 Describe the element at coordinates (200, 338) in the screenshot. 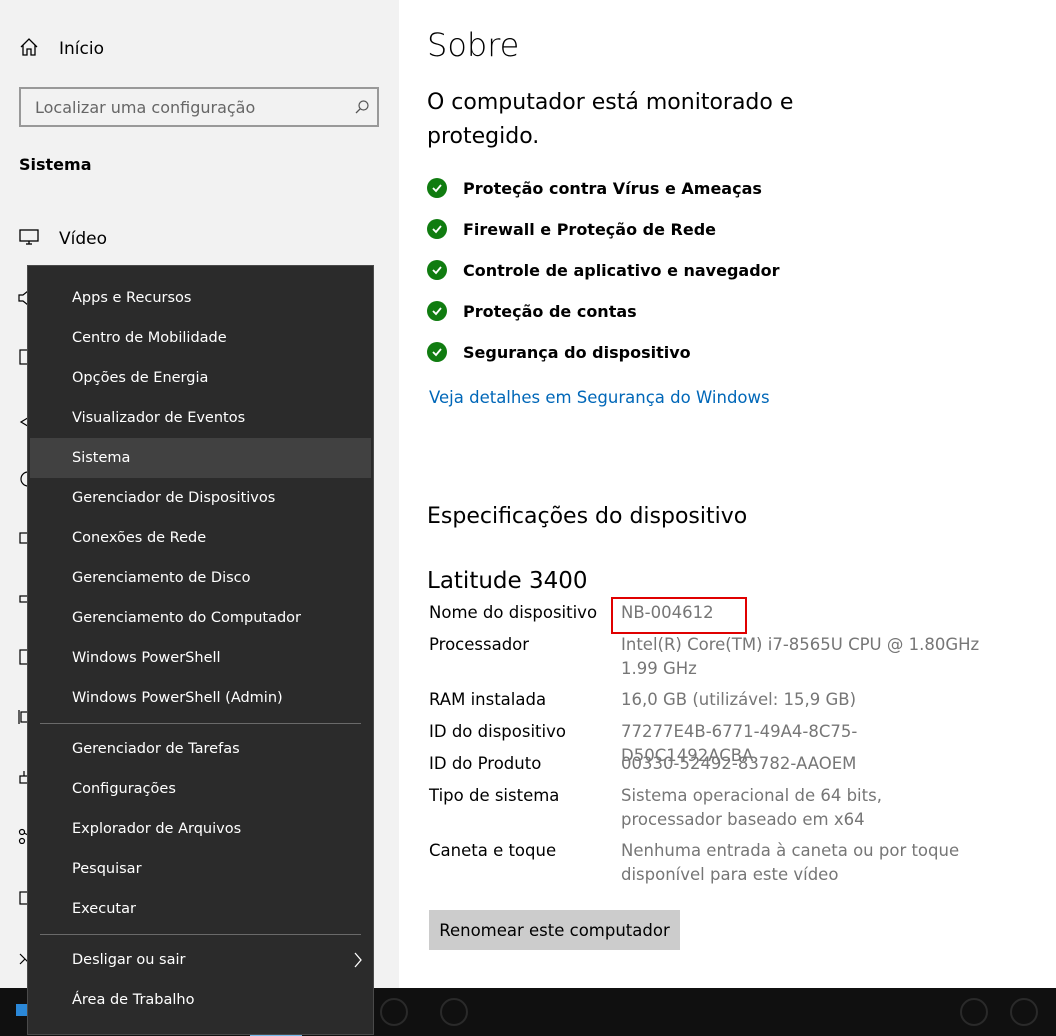

I see `menu-item-mobility-center: Centro de Mobilidade` at that location.